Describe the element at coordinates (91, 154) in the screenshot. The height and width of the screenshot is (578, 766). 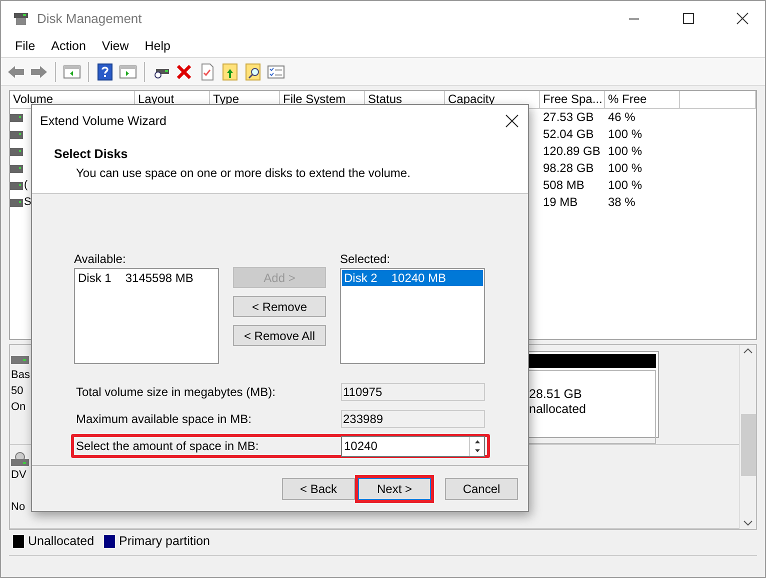
I see `wizard-heading: Select Disks` at that location.